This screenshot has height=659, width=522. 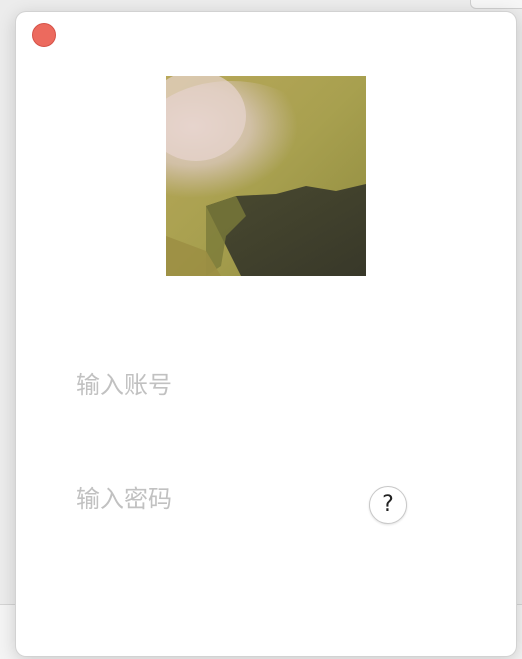 I want to click on password-input, so click(x=226, y=499).